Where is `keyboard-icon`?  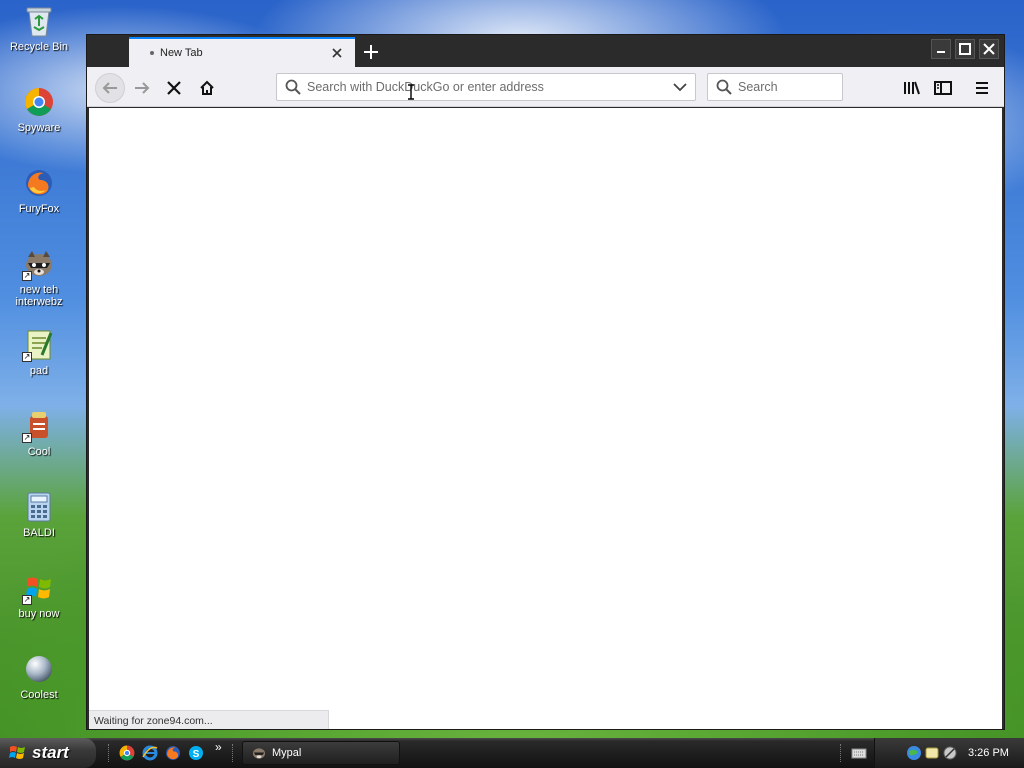
keyboard-icon is located at coordinates (859, 753).